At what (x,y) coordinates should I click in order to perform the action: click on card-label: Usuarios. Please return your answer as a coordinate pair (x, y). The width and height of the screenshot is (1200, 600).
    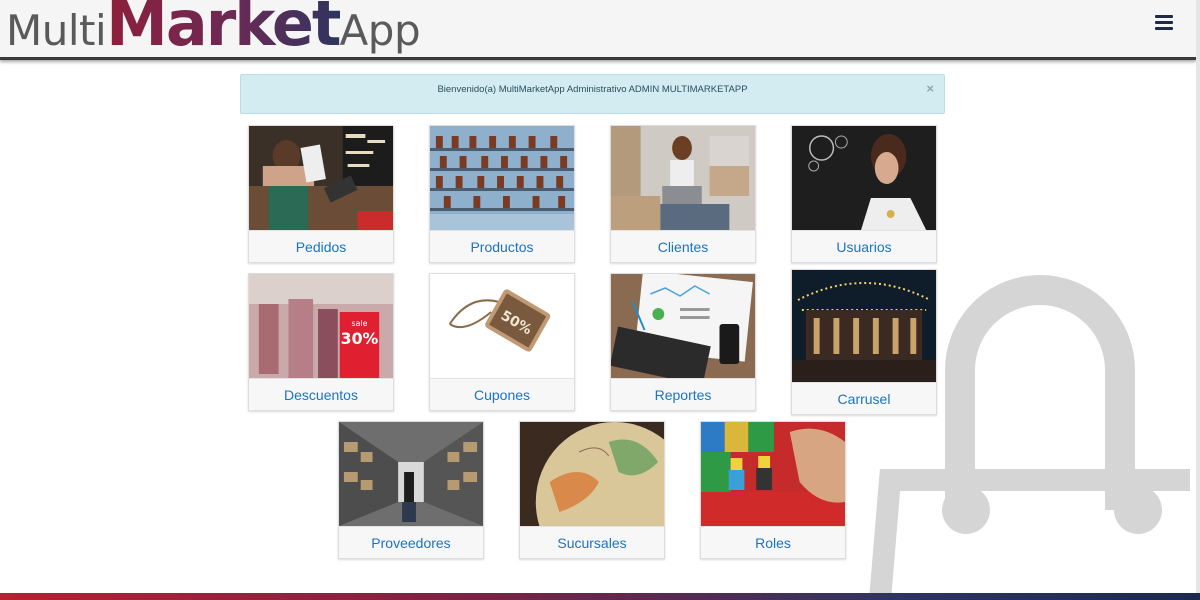
    Looking at the image, I should click on (864, 246).